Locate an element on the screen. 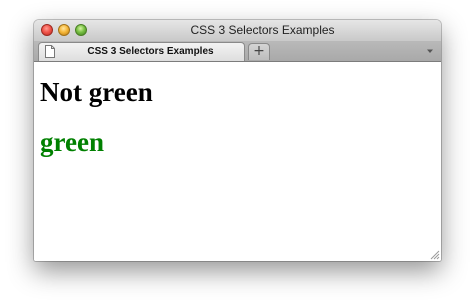 The height and width of the screenshot is (307, 474). tab-bar: CSS 3 Selectors Examples + is located at coordinates (237, 51).